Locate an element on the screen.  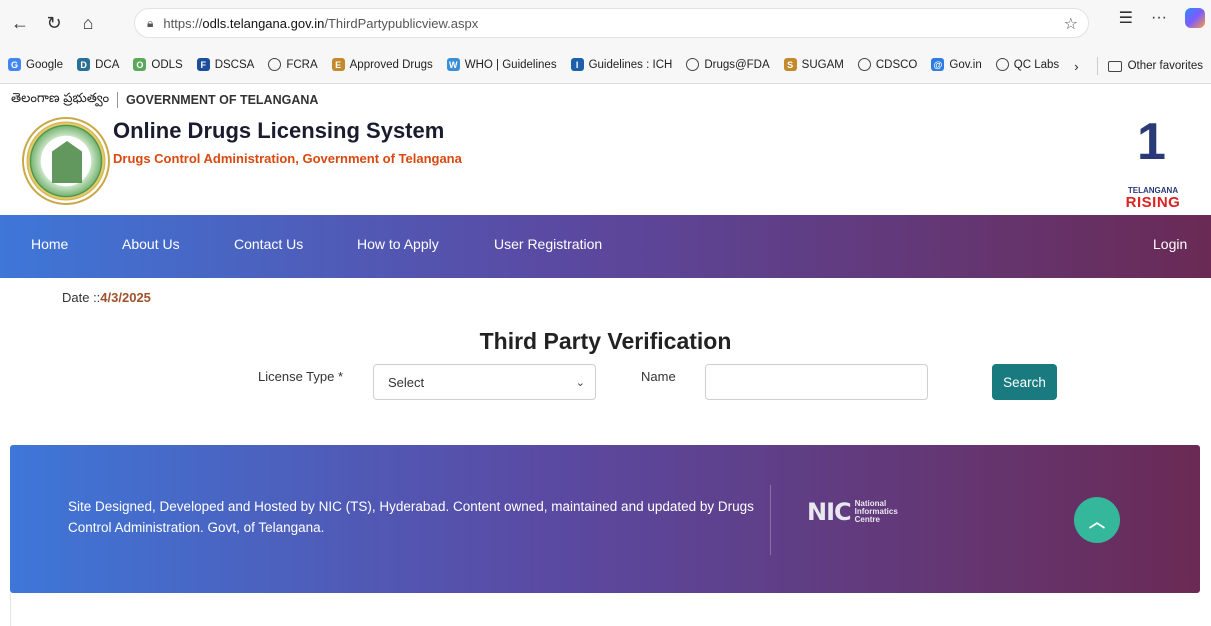
nav-home: Home is located at coordinates (49, 244).